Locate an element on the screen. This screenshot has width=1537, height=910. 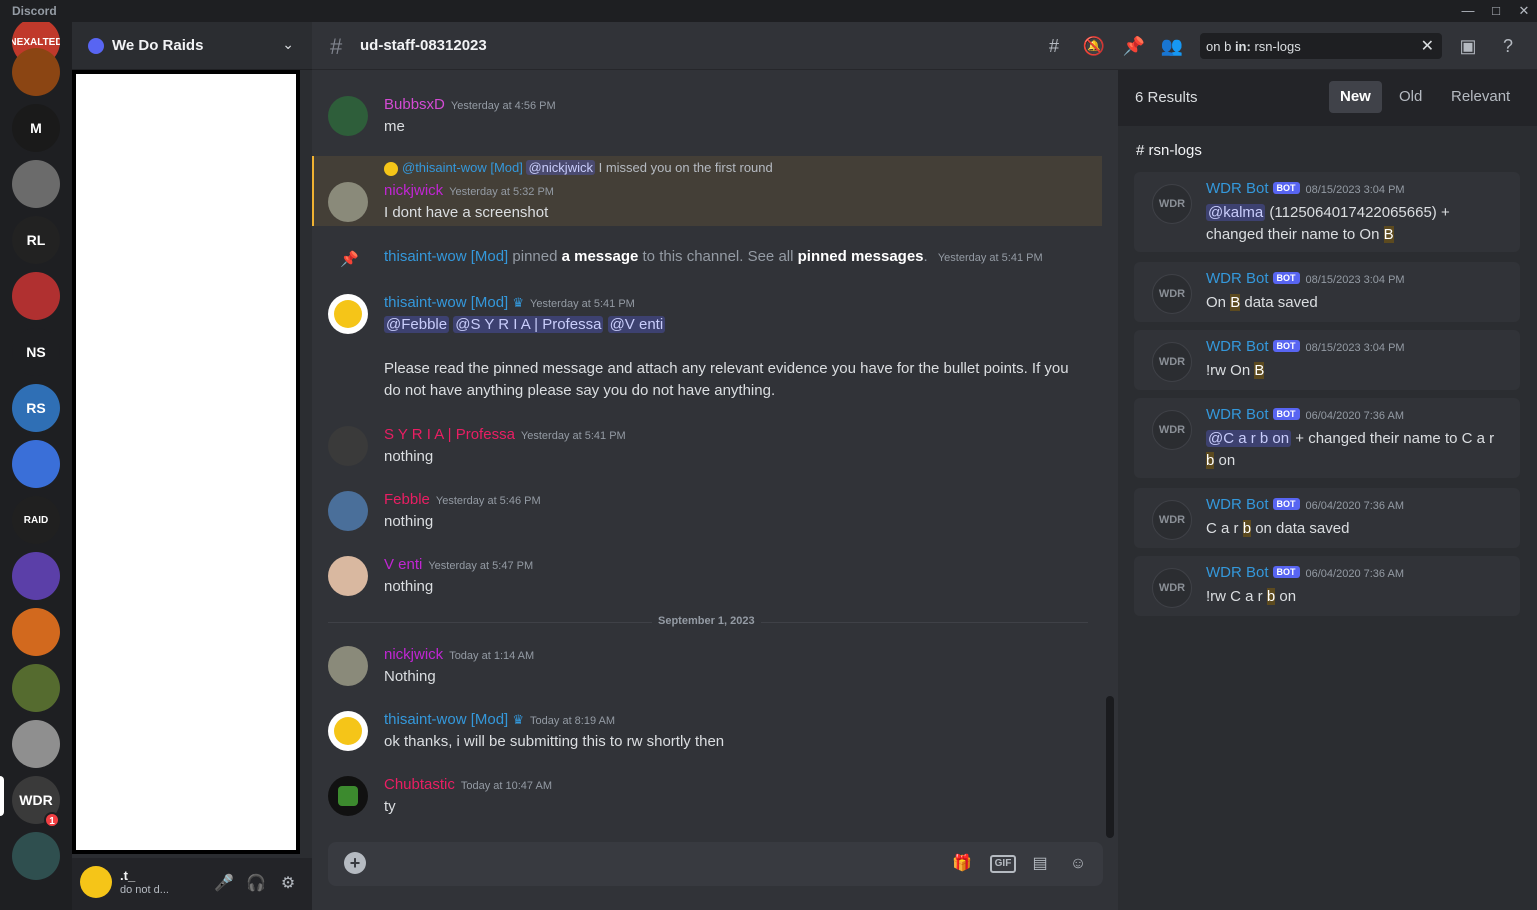
minimize-icon: — is located at coordinates (1468, 11).